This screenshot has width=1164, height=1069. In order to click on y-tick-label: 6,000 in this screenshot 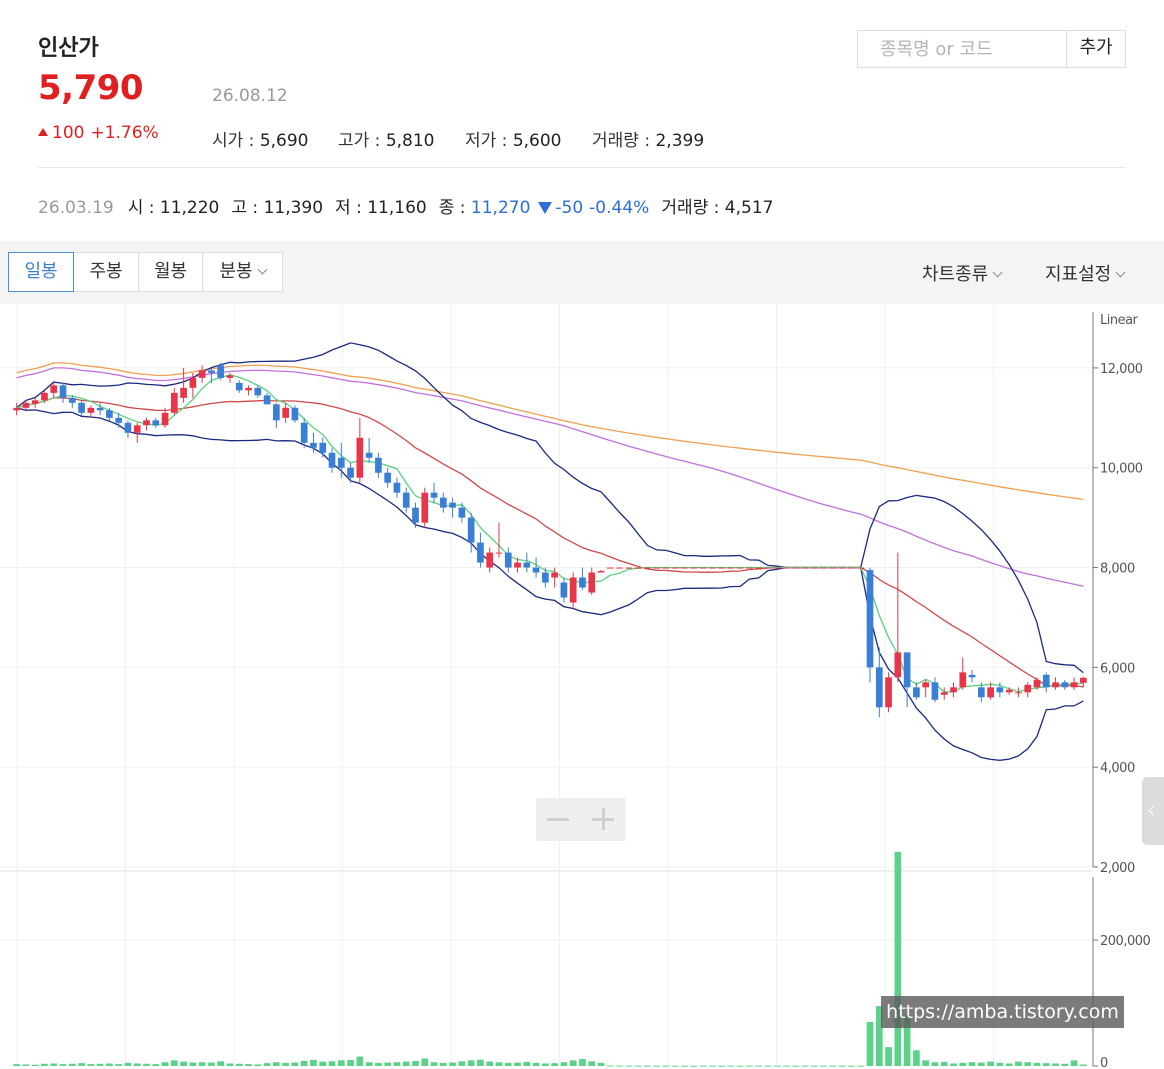, I will do `click(1117, 668)`.